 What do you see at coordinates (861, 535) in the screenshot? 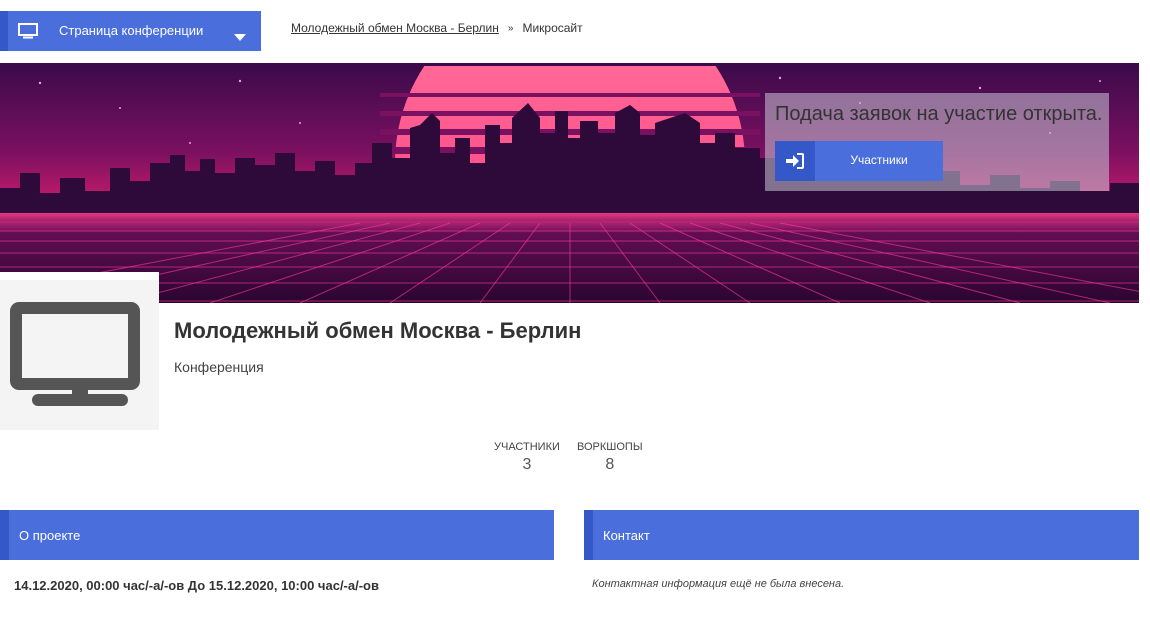
I see `contact-panel-header: Контакт` at bounding box center [861, 535].